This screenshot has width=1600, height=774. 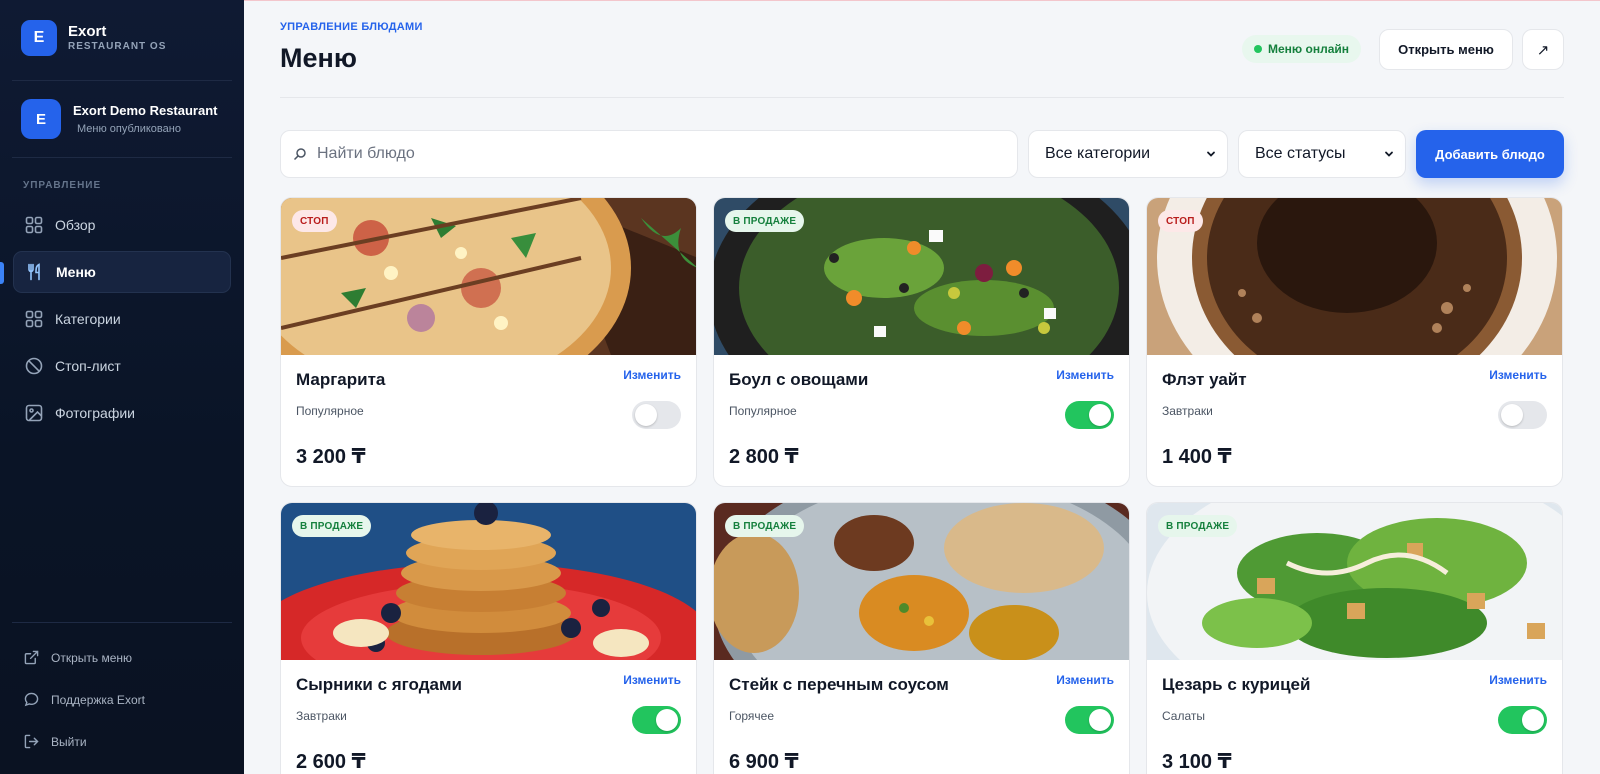 I want to click on dish-name: Маргарита, so click(x=341, y=379).